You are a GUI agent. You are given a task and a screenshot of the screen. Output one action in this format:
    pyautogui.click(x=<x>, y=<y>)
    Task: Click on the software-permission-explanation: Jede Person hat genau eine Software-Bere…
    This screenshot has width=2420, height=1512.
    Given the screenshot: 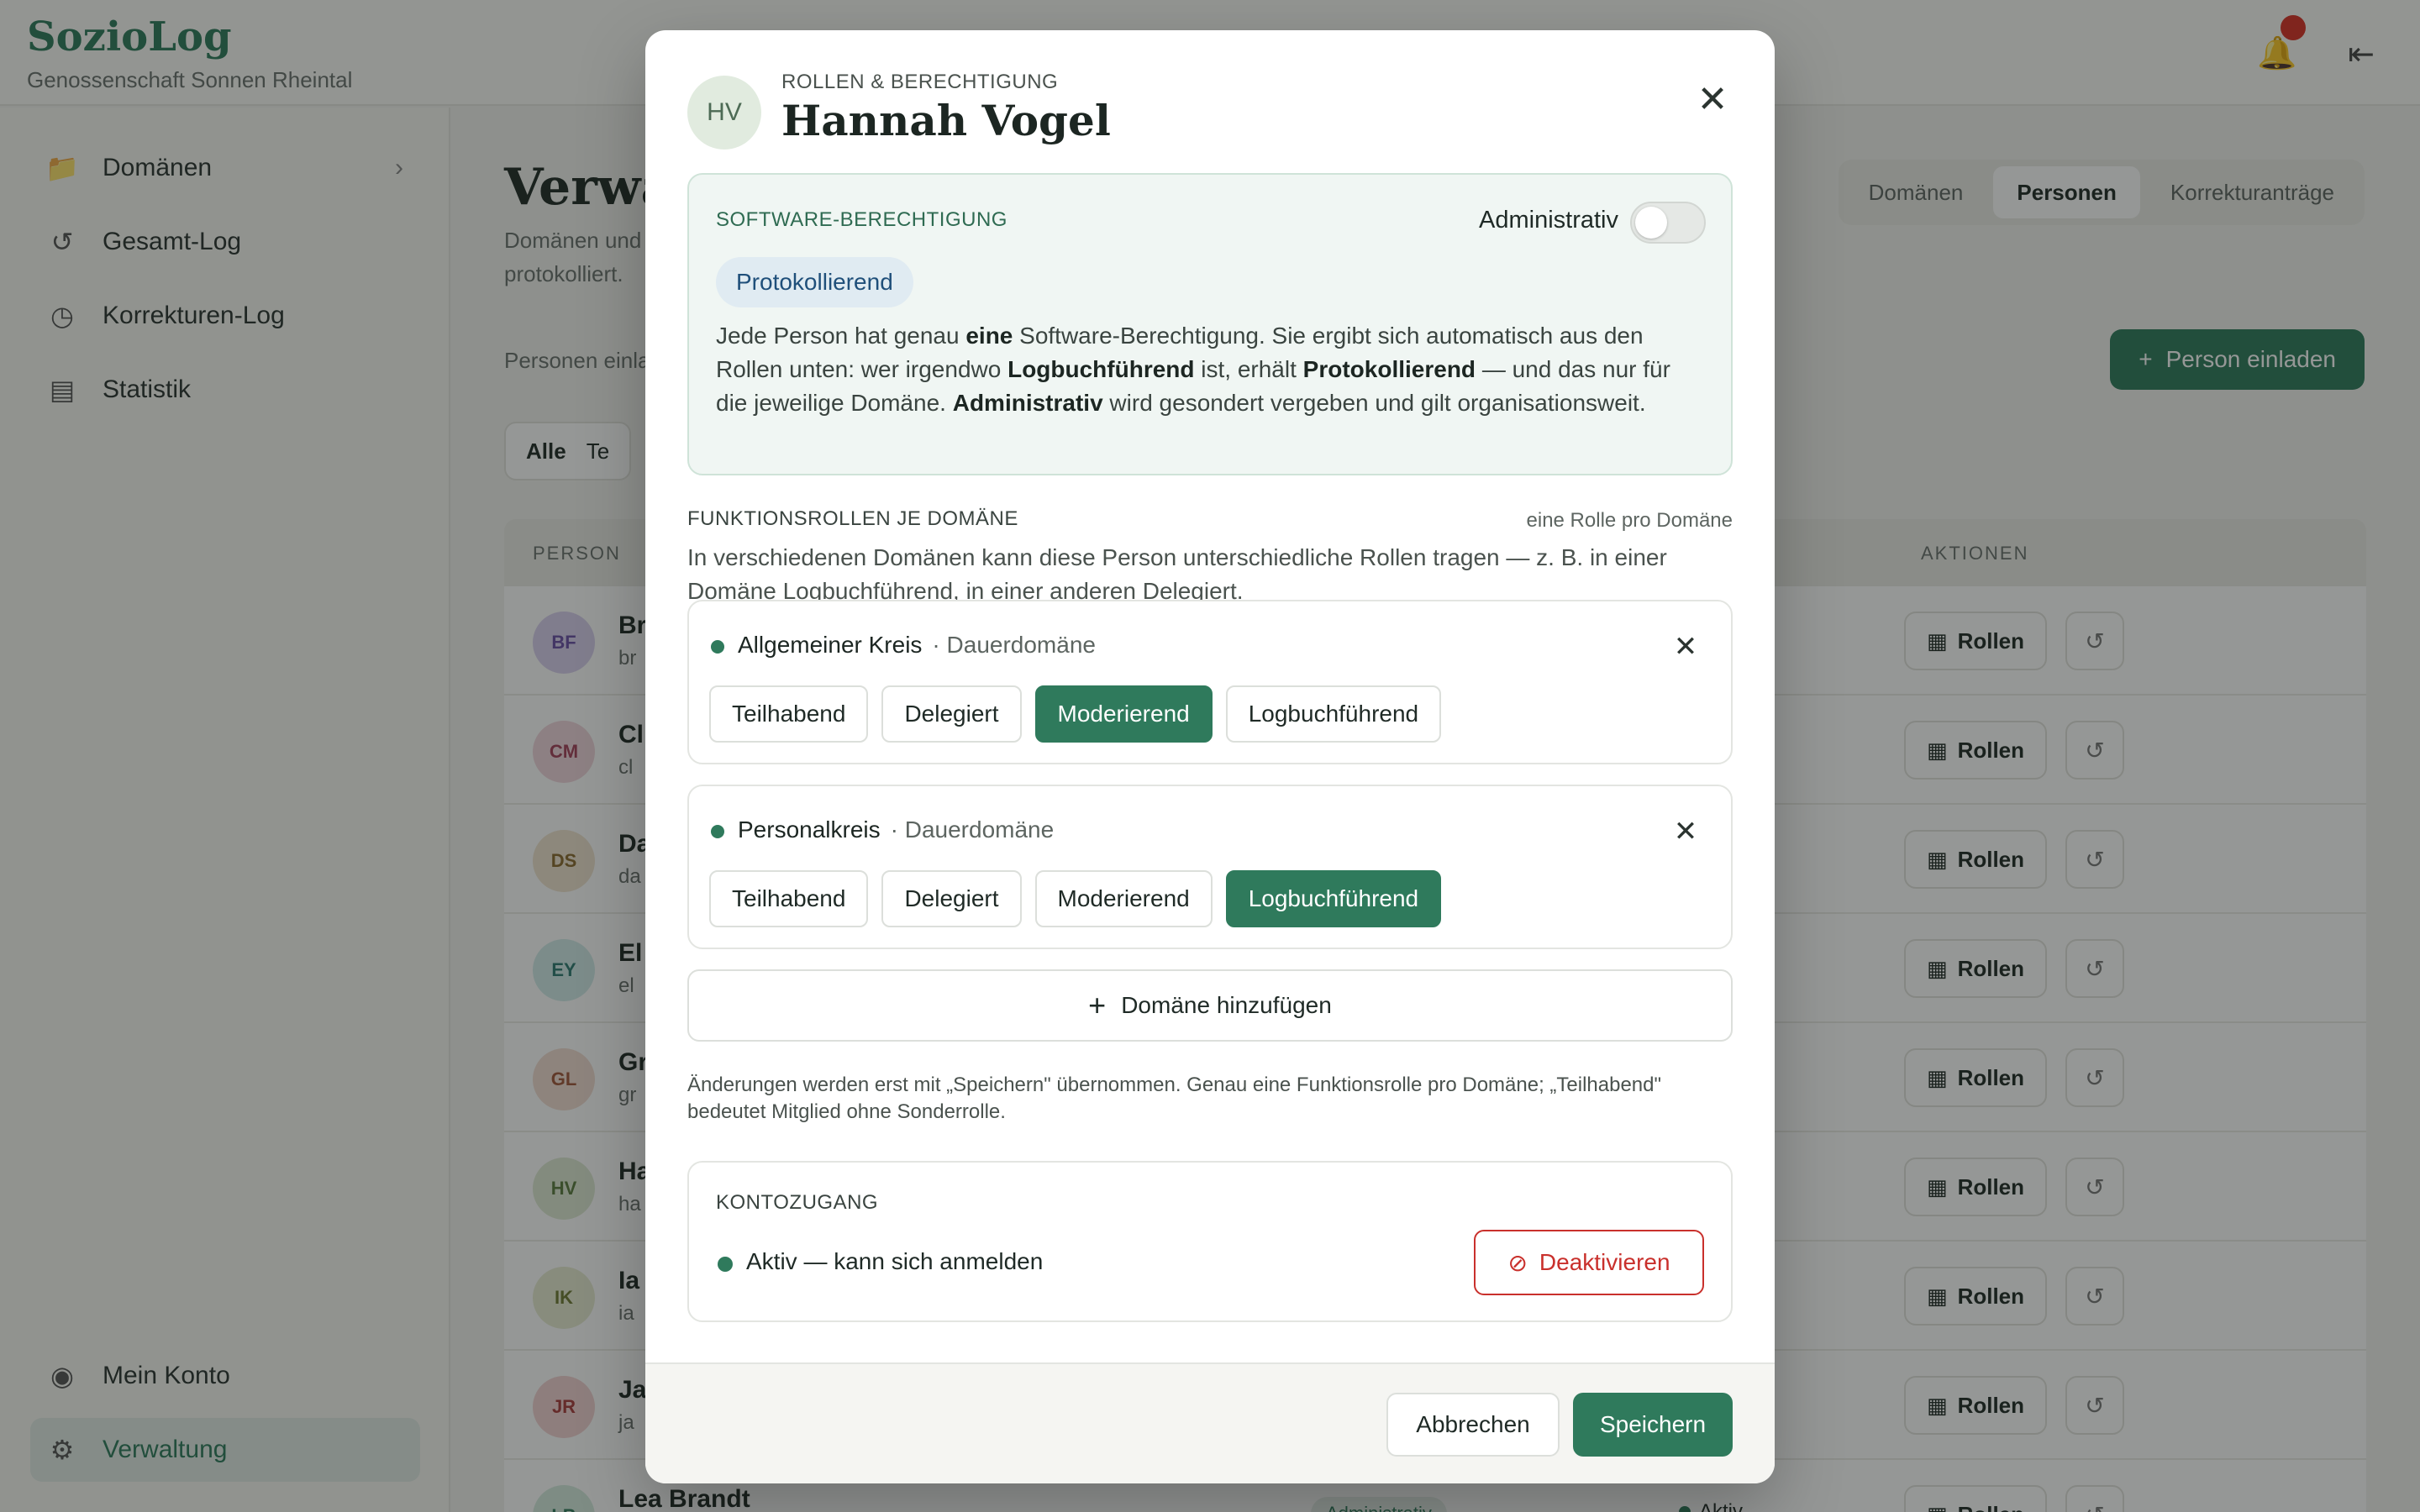 What is the action you would take?
    pyautogui.click(x=1211, y=369)
    